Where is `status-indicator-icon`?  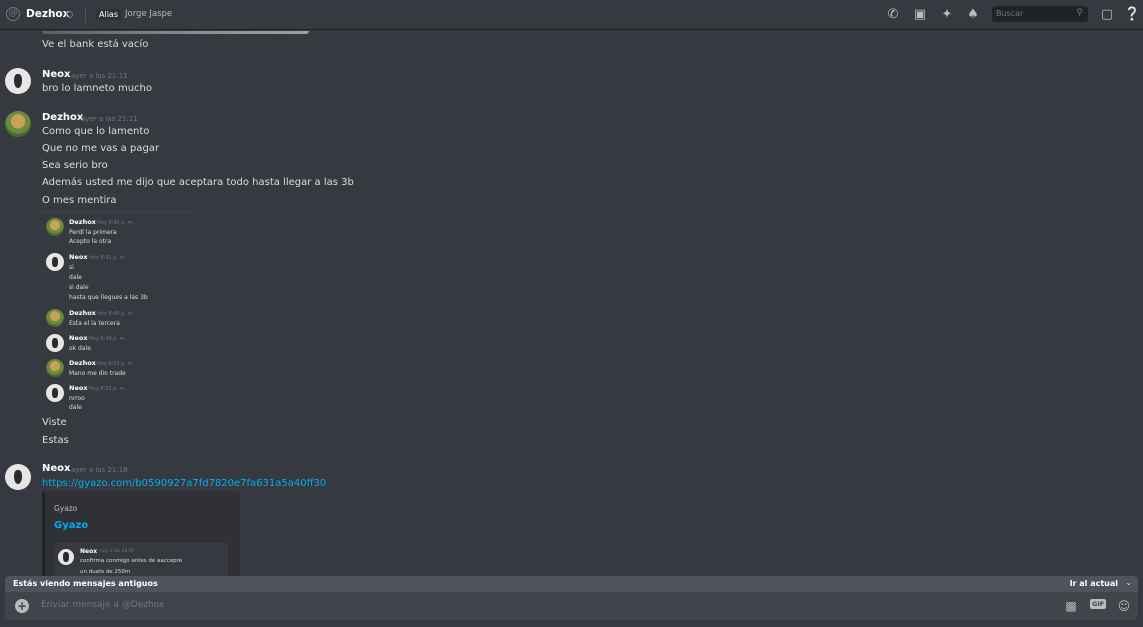
status-indicator-icon is located at coordinates (69, 14).